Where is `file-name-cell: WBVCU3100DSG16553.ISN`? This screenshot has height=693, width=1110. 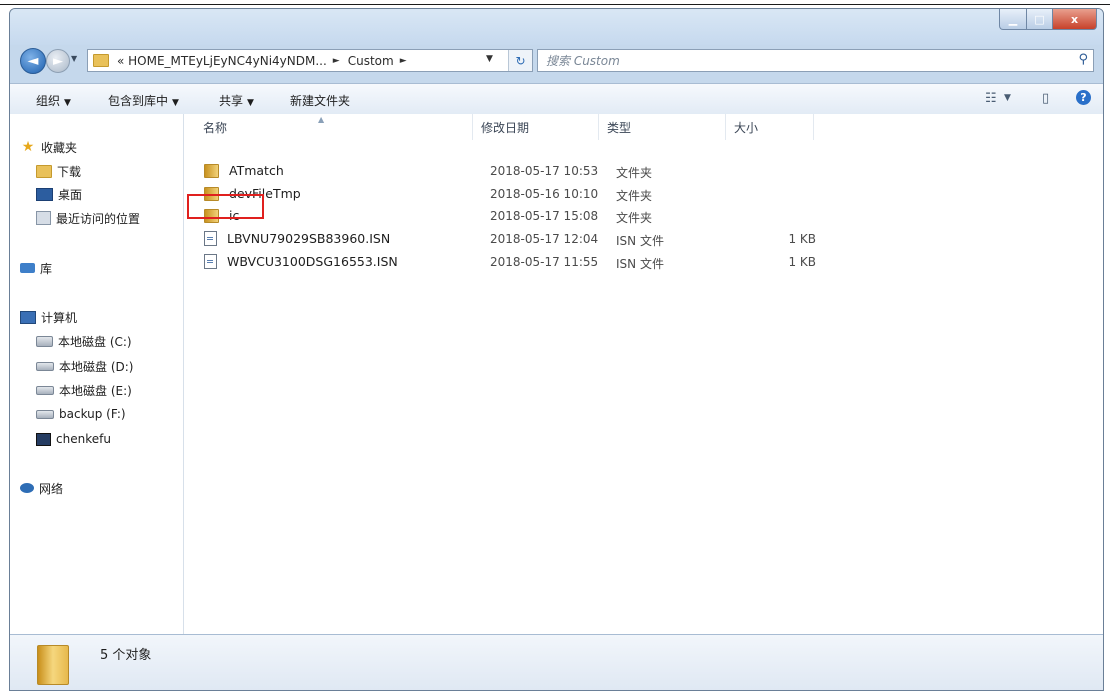 file-name-cell: WBVCU3100DSG16553.ISN is located at coordinates (301, 261).